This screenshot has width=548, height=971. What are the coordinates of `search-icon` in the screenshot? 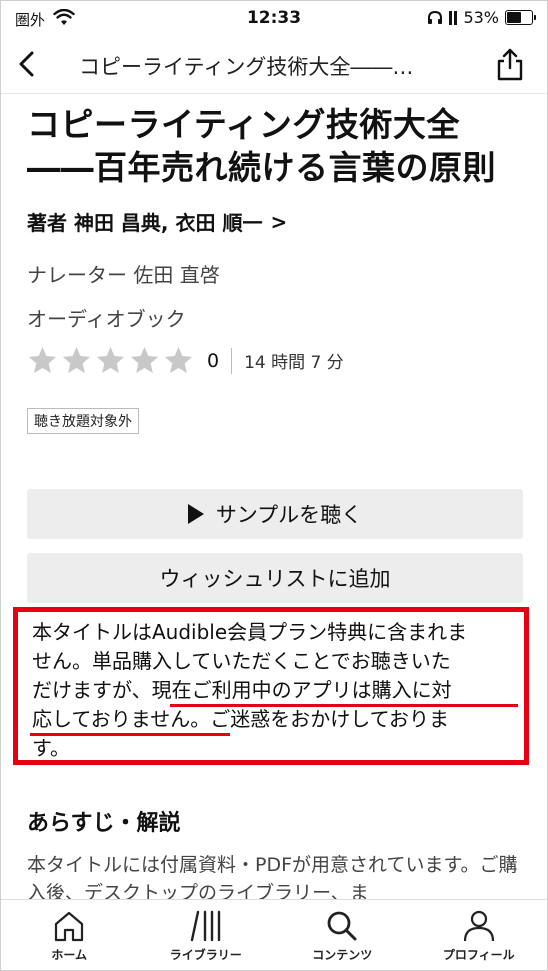 It's located at (342, 926).